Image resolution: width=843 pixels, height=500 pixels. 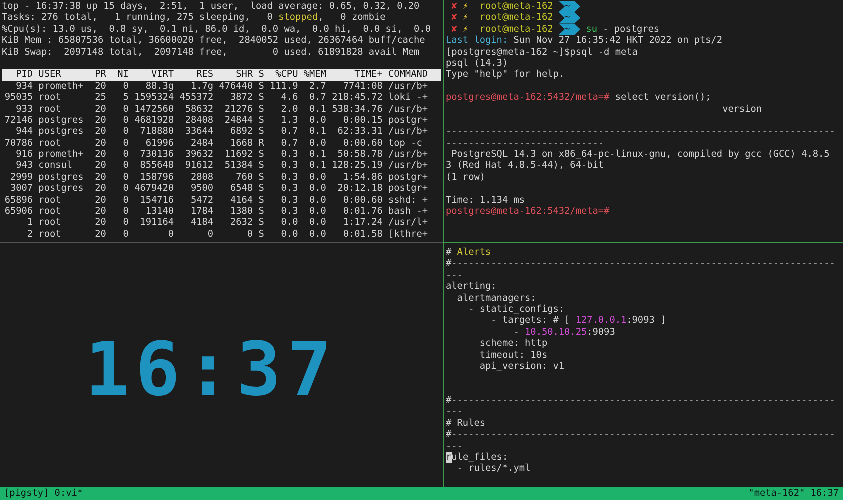 What do you see at coordinates (244, 178) in the screenshot?
I see `table-cell-text: 760` at bounding box center [244, 178].